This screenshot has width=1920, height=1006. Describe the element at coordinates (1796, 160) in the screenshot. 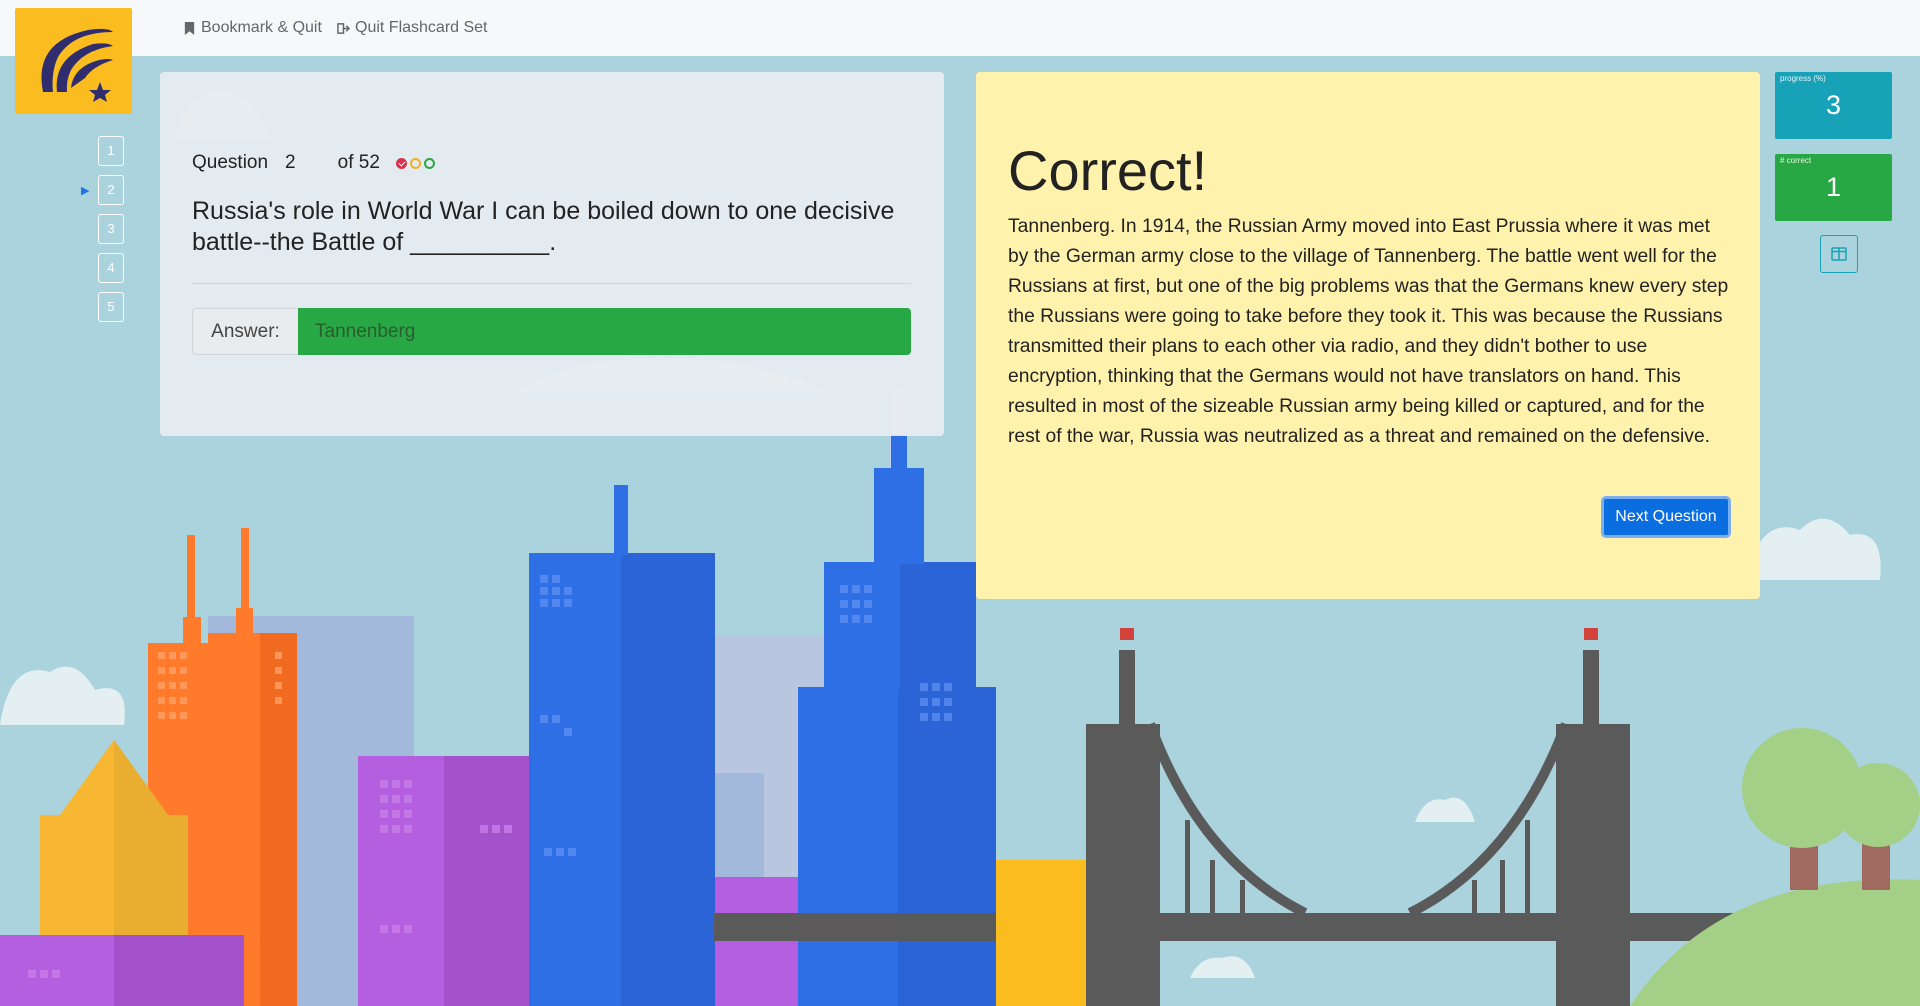

I see `correct-label: # correct` at that location.